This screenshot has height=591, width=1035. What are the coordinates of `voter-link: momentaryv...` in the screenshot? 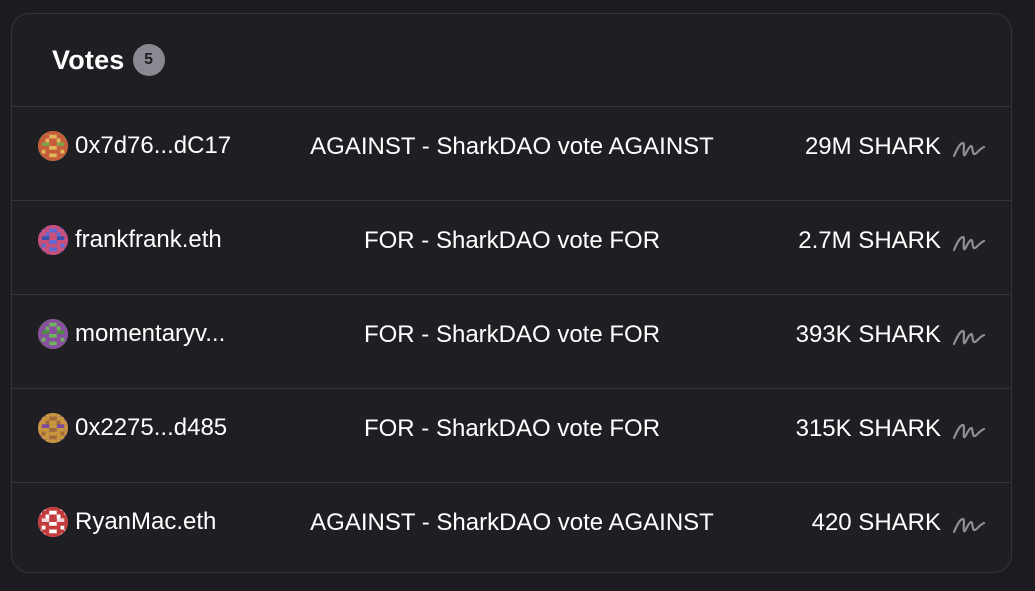 It's located at (131, 334).